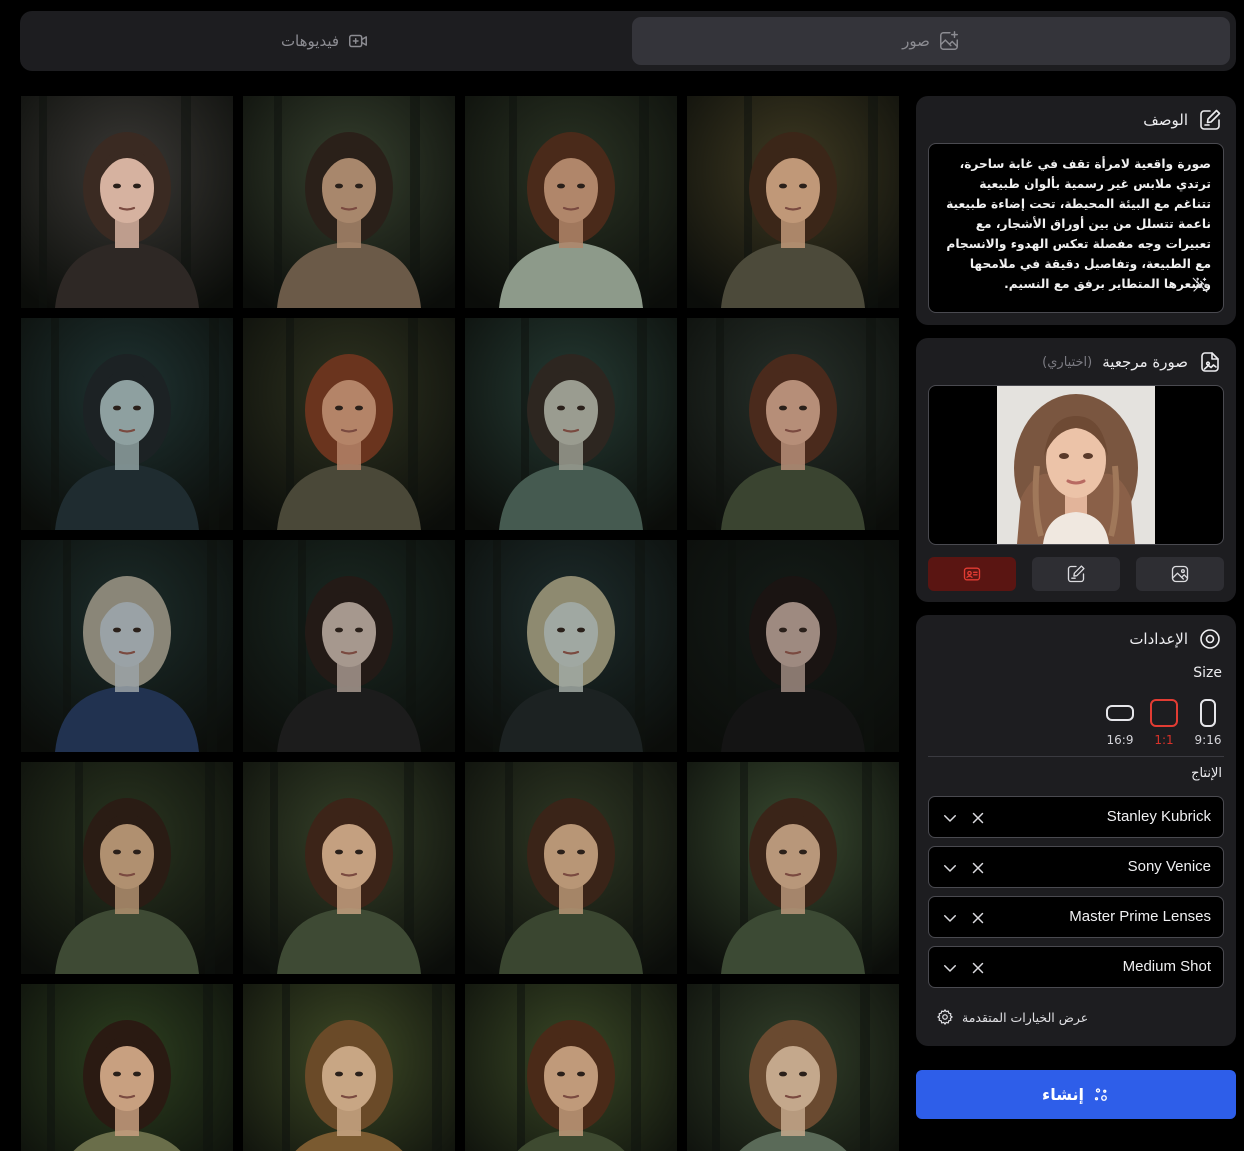 Image resolution: width=1244 pixels, height=1151 pixels. I want to click on reference-image-panel: صورة مرجعية (اختياري), so click(1076, 470).